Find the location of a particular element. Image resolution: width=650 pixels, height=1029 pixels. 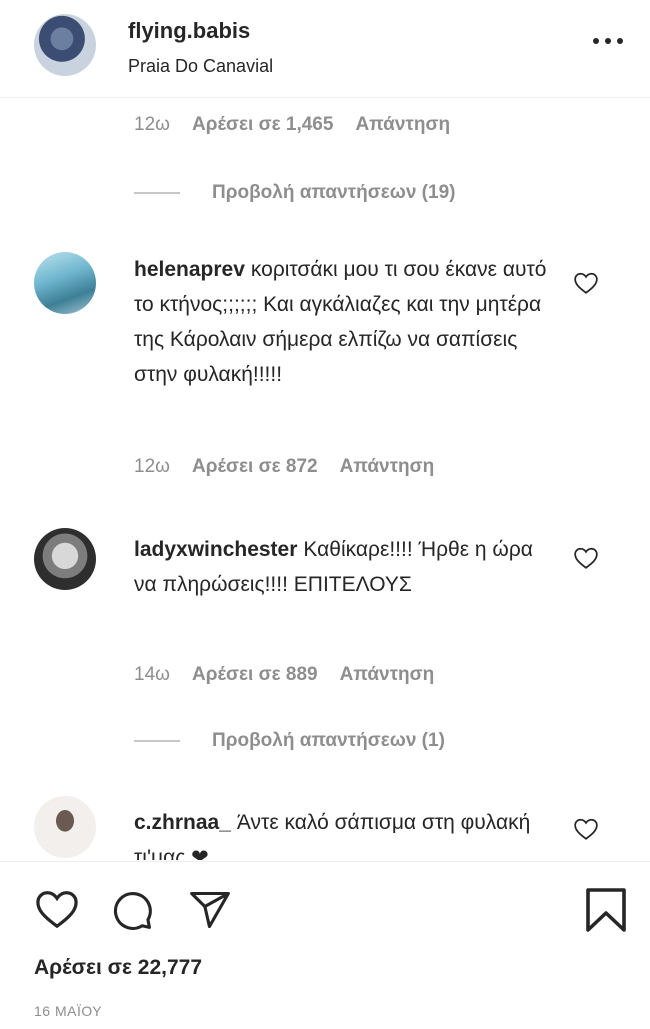

more-options-icon is located at coordinates (610, 43).